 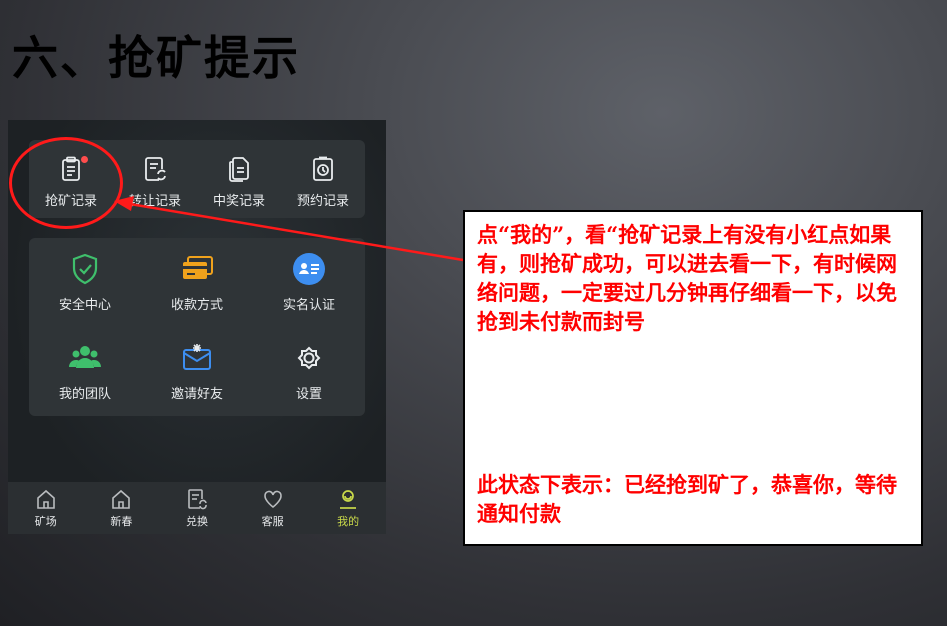 What do you see at coordinates (196, 521) in the screenshot?
I see `tab-label: 兑换` at bounding box center [196, 521].